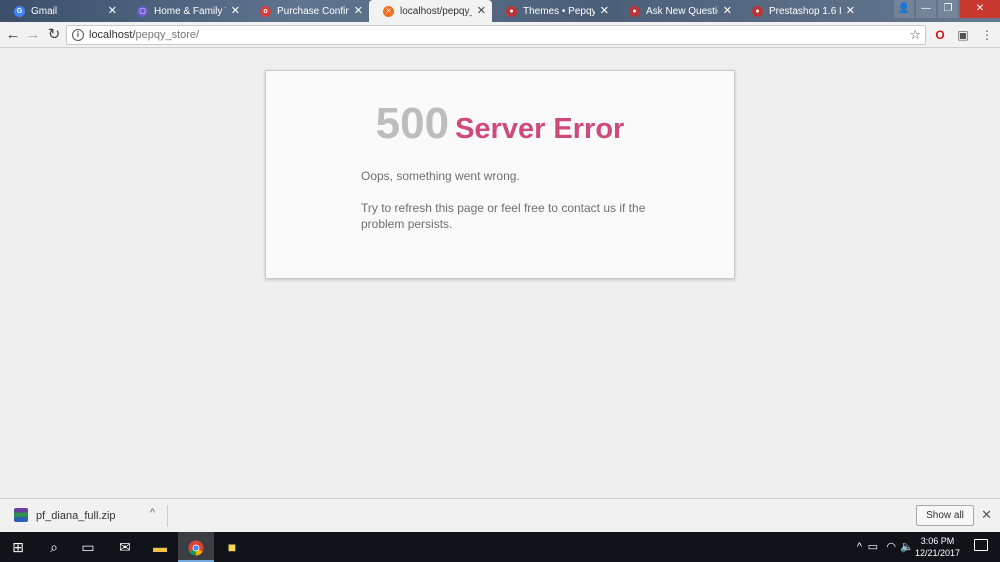 This screenshot has width=1000, height=562. I want to click on window-controls: 👤 — ❐ ✕, so click(946, 10).